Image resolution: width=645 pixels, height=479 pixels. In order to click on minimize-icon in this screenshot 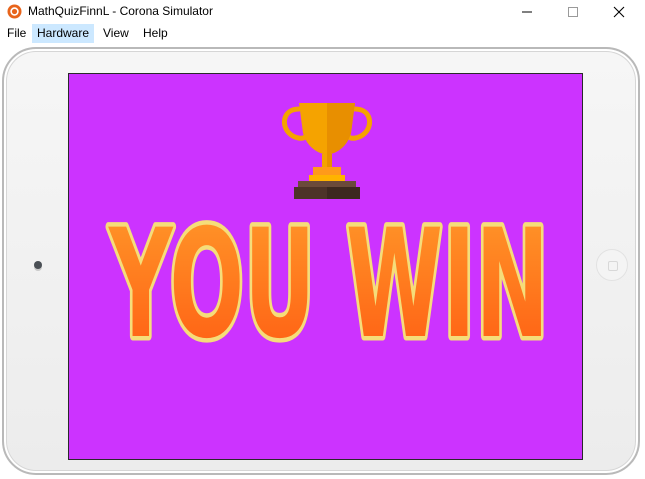, I will do `click(527, 12)`.